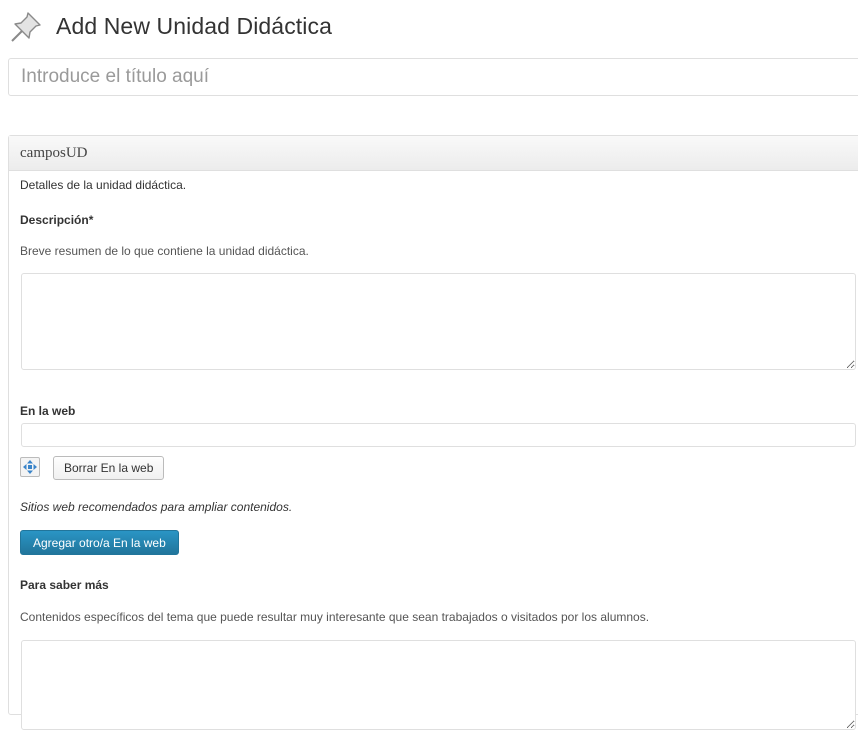  Describe the element at coordinates (27, 26) in the screenshot. I see `pin-icon` at that location.